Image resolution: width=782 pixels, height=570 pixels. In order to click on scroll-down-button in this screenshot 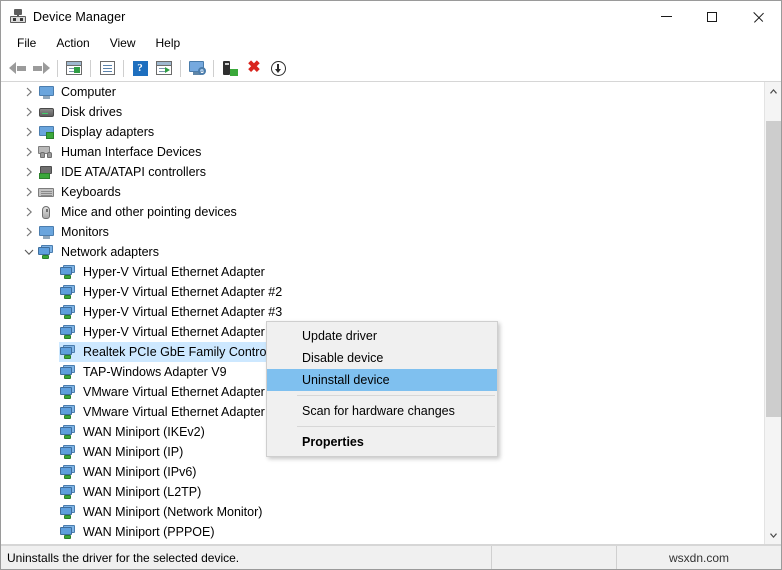, I will do `click(773, 535)`.